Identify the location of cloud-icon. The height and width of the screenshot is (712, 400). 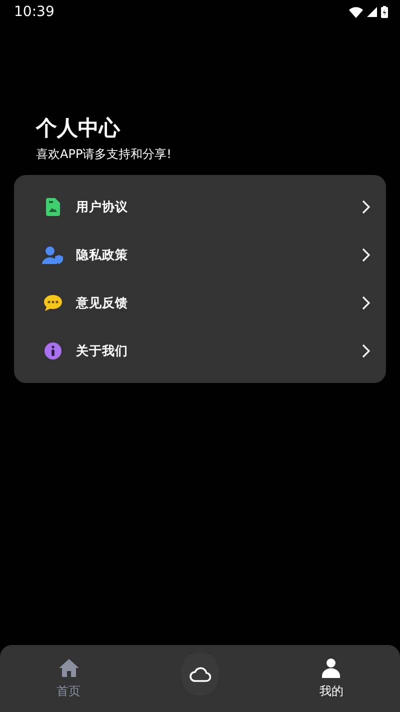
(199, 674).